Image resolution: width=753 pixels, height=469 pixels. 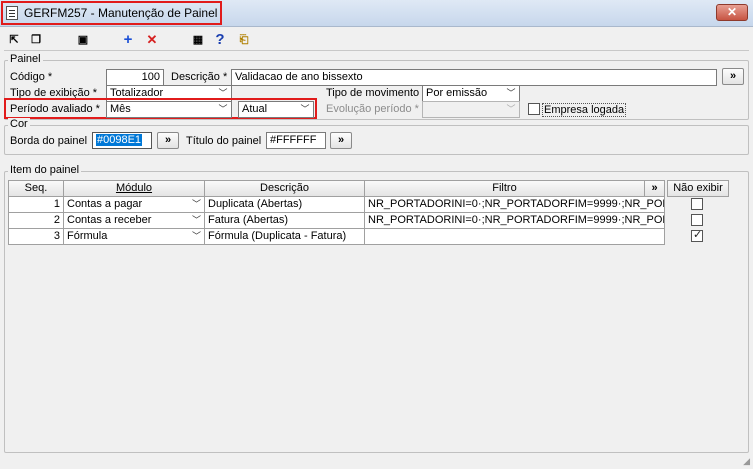 I want to click on row3-nao-exibir-cell, so click(x=698, y=237).